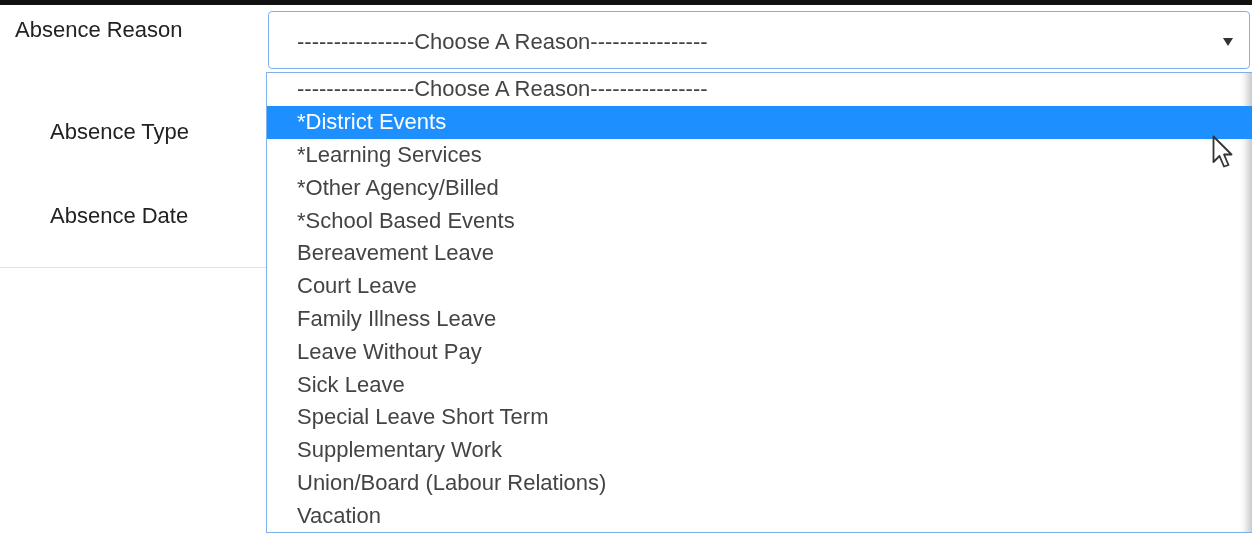 This screenshot has width=1252, height=533. I want to click on dropdown-option: *Other Agency/Billed, so click(759, 188).